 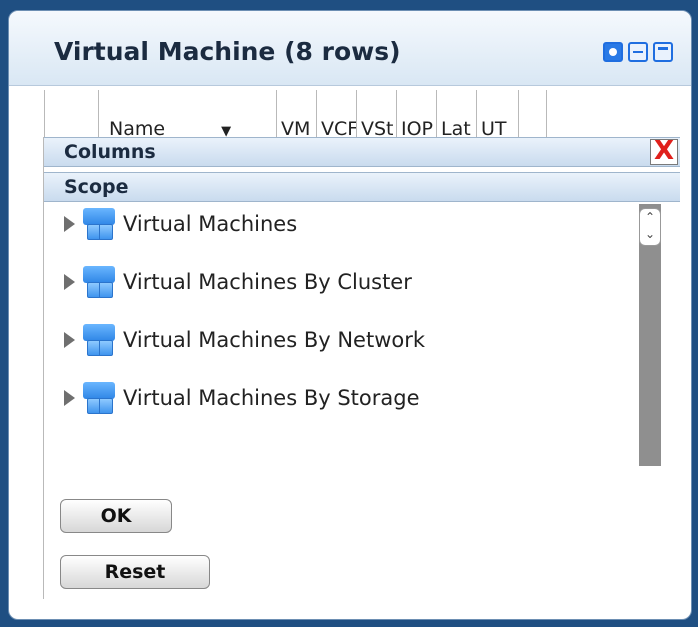 I want to click on column-header-iop: IOP, so click(x=417, y=116).